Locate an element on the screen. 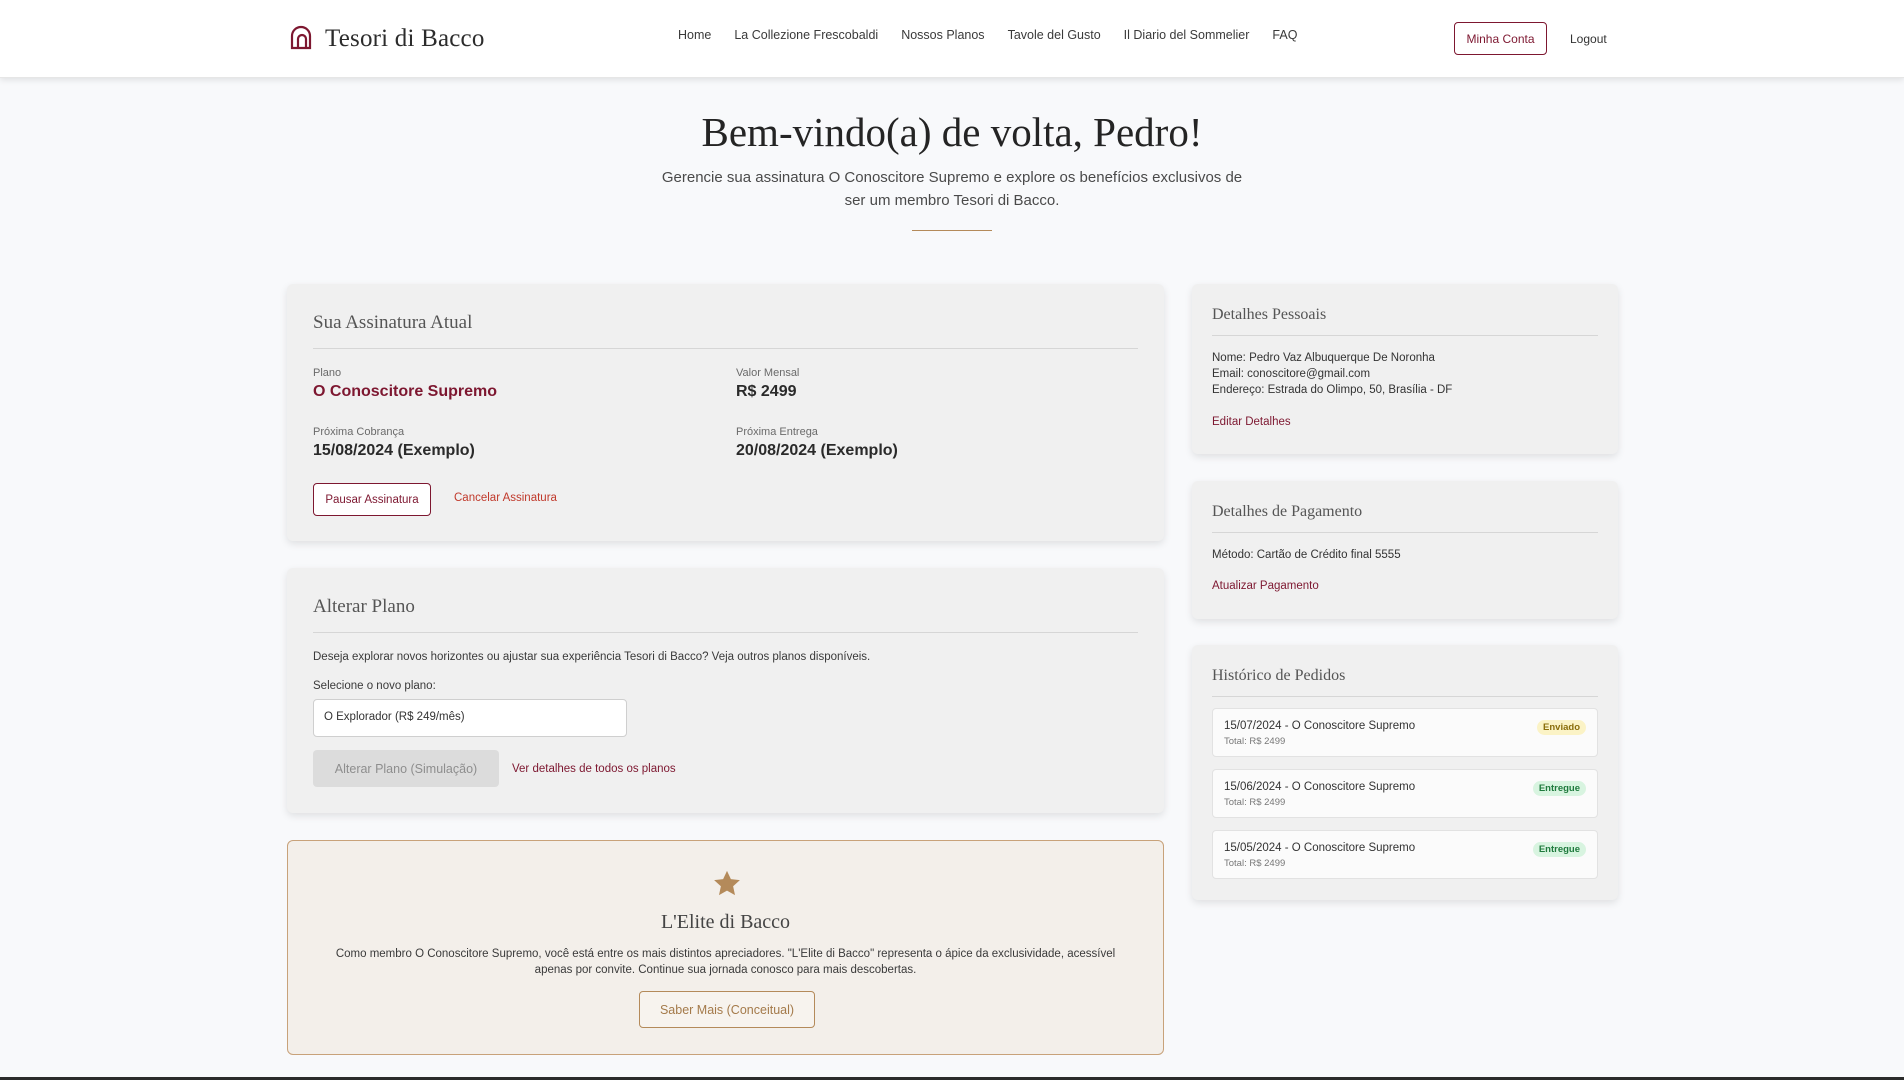  card-title: Detalhes Pessoais is located at coordinates (1405, 321).